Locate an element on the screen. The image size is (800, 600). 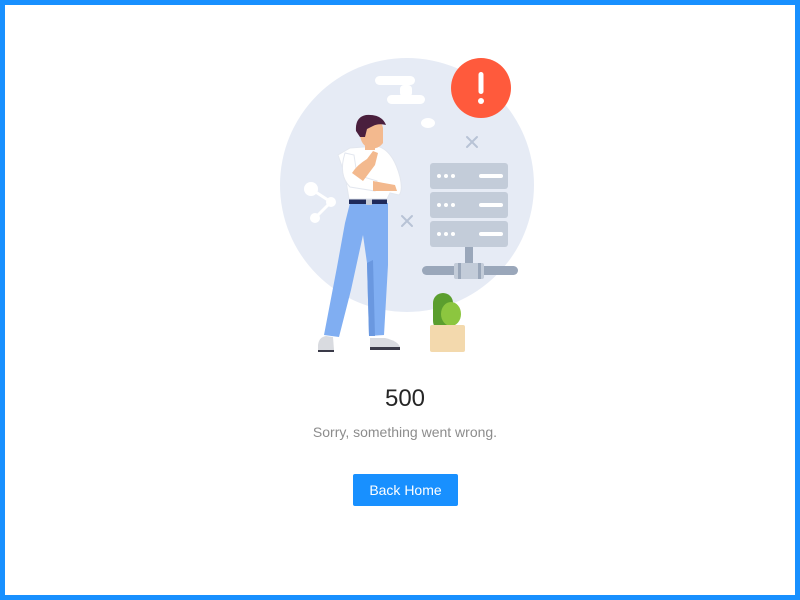
status-code: 500 is located at coordinates (405, 398).